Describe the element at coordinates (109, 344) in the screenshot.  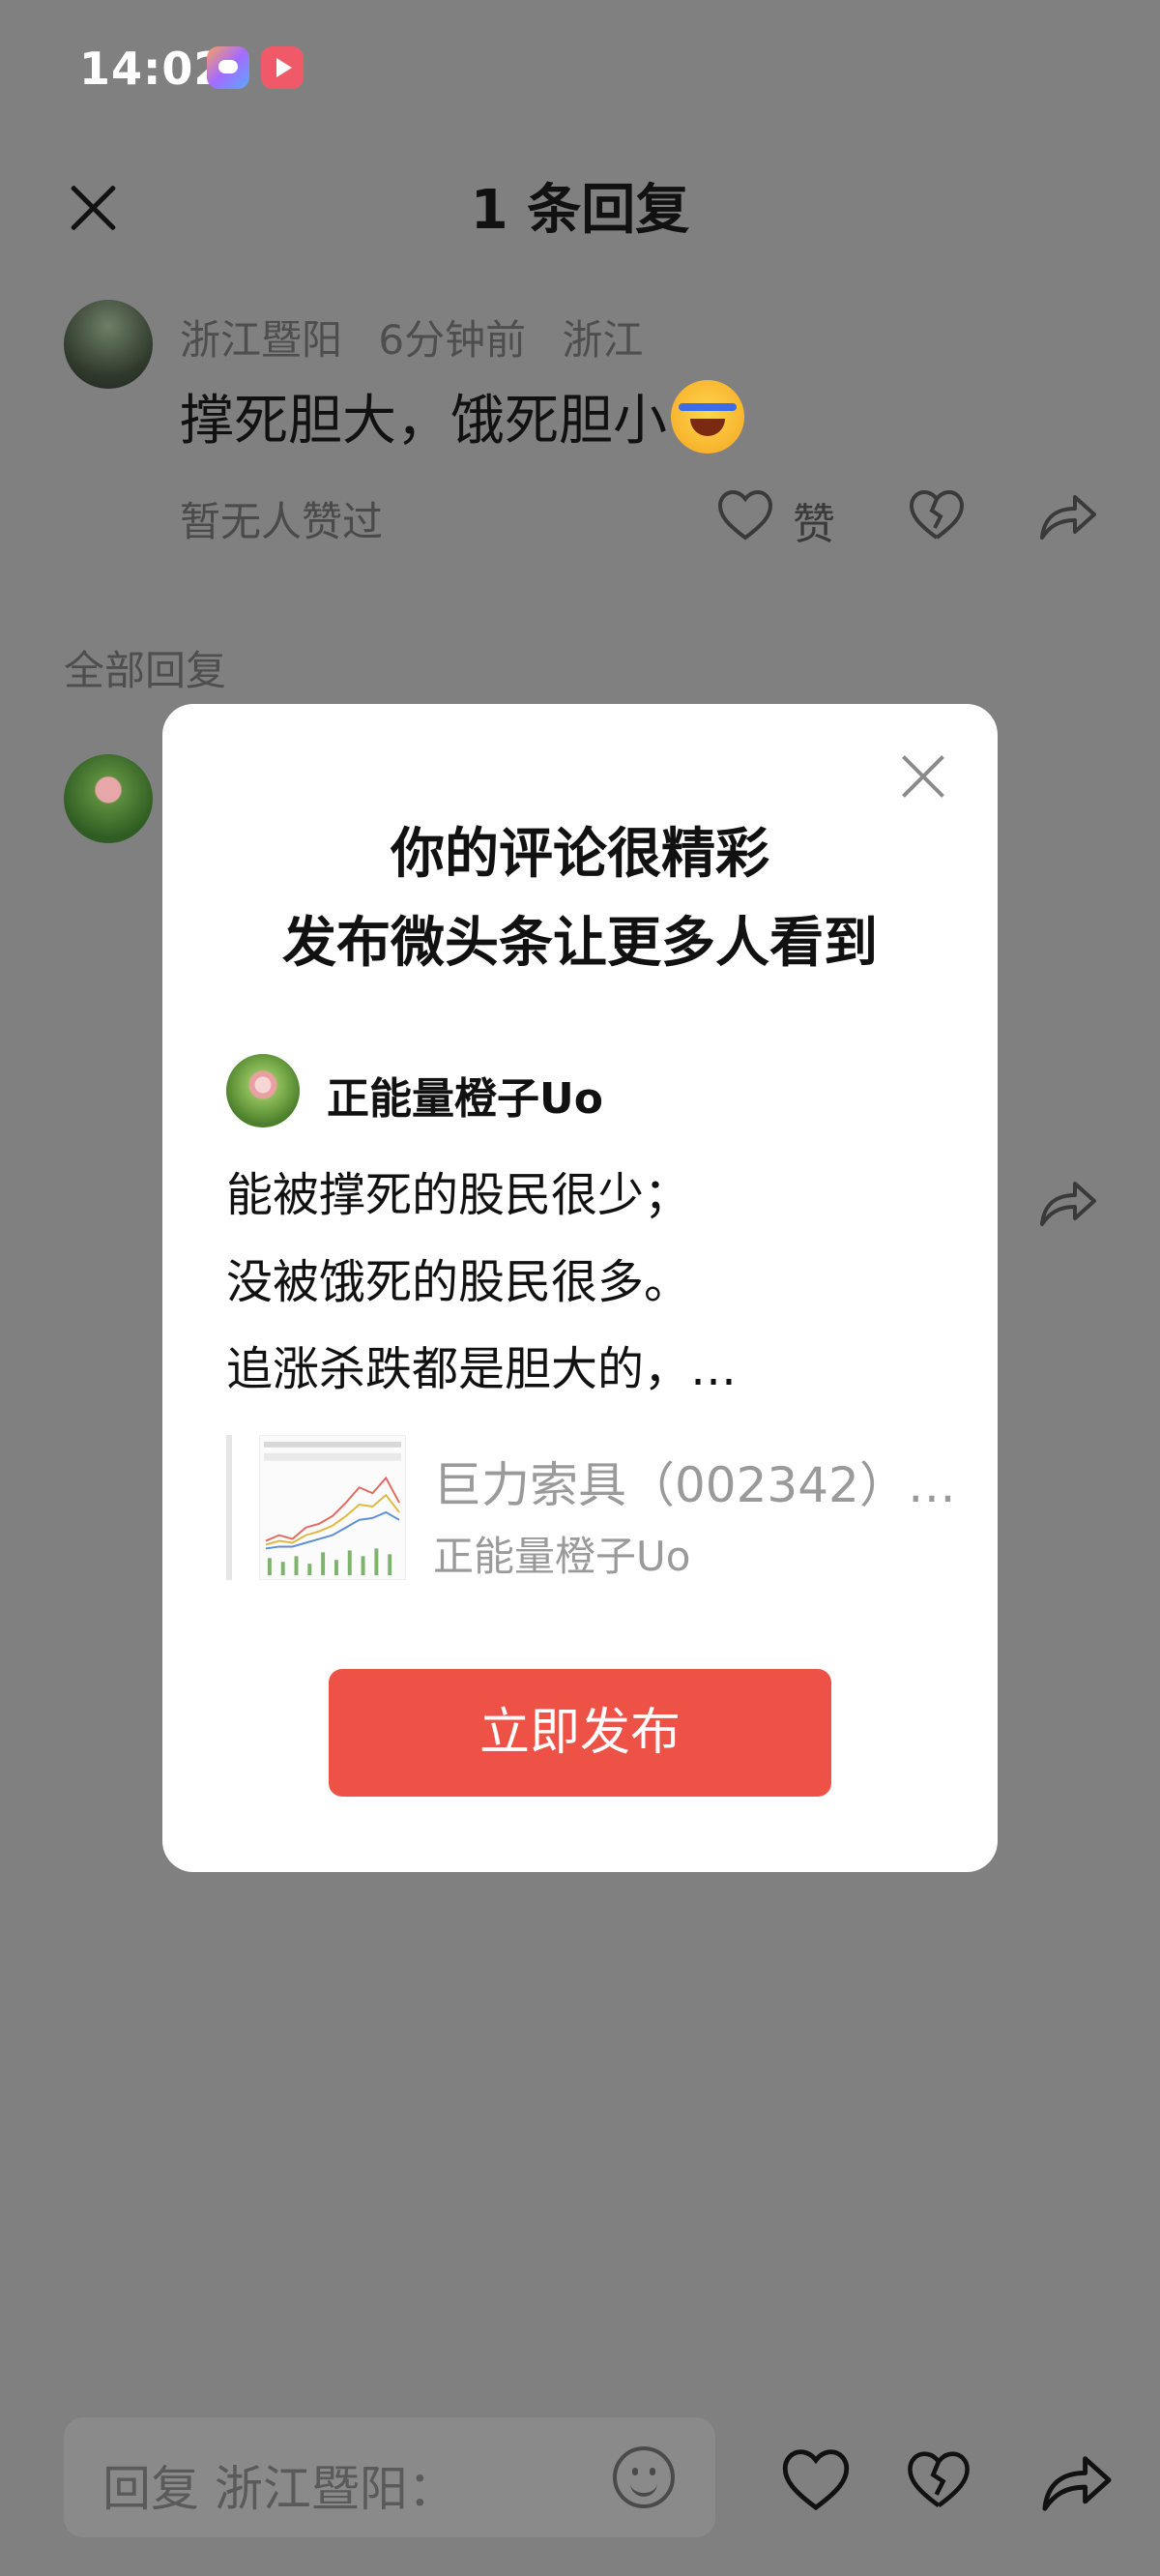
I see `avatar` at that location.